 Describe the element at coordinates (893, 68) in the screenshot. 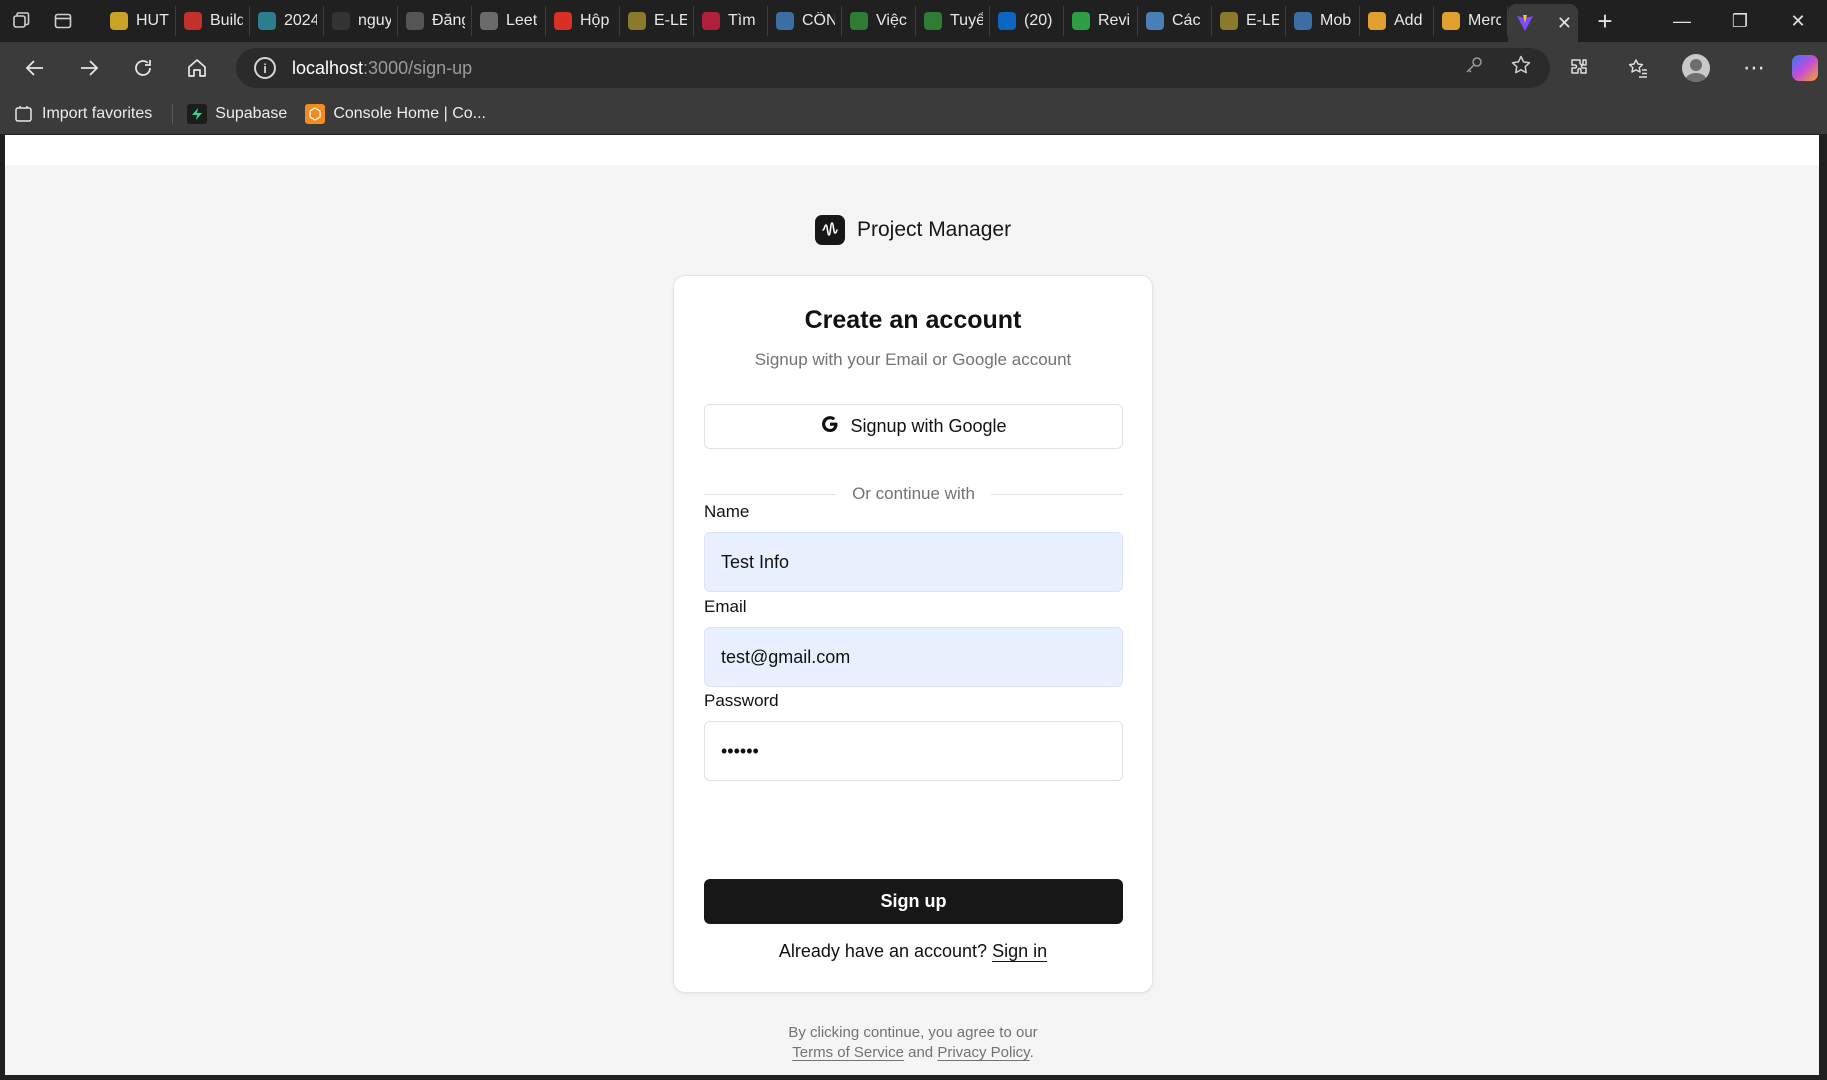

I see `address-bar: i localhost:3000/sign-up` at that location.